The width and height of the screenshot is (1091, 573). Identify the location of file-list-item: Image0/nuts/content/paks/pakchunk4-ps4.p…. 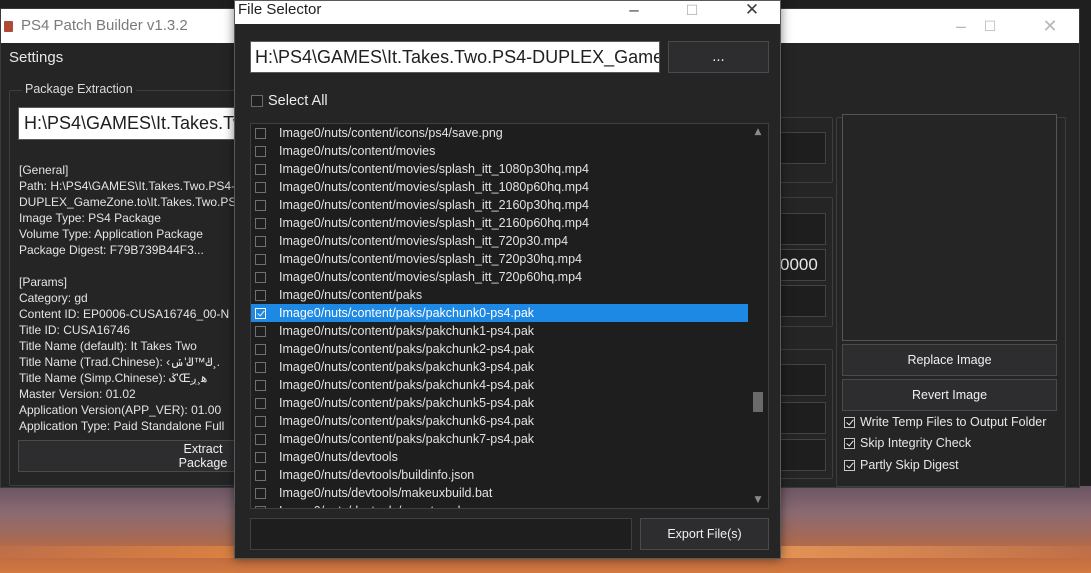
(499, 385).